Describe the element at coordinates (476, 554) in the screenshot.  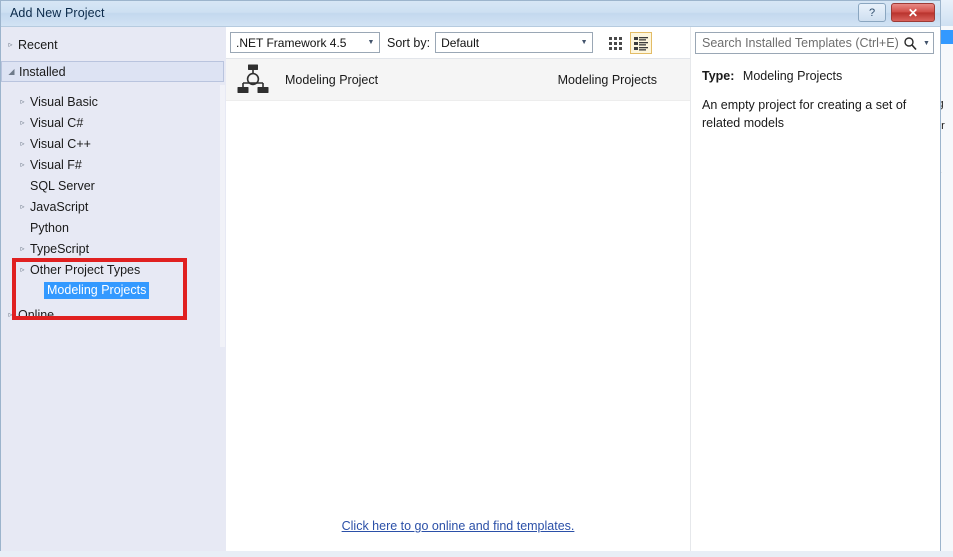
I see `desktop-bottom-strip` at that location.